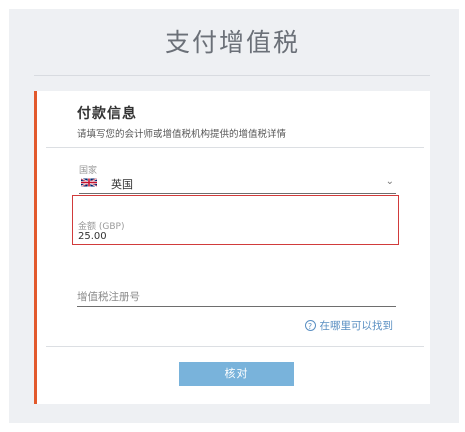  I want to click on page-title: 支付增值税, so click(232, 42).